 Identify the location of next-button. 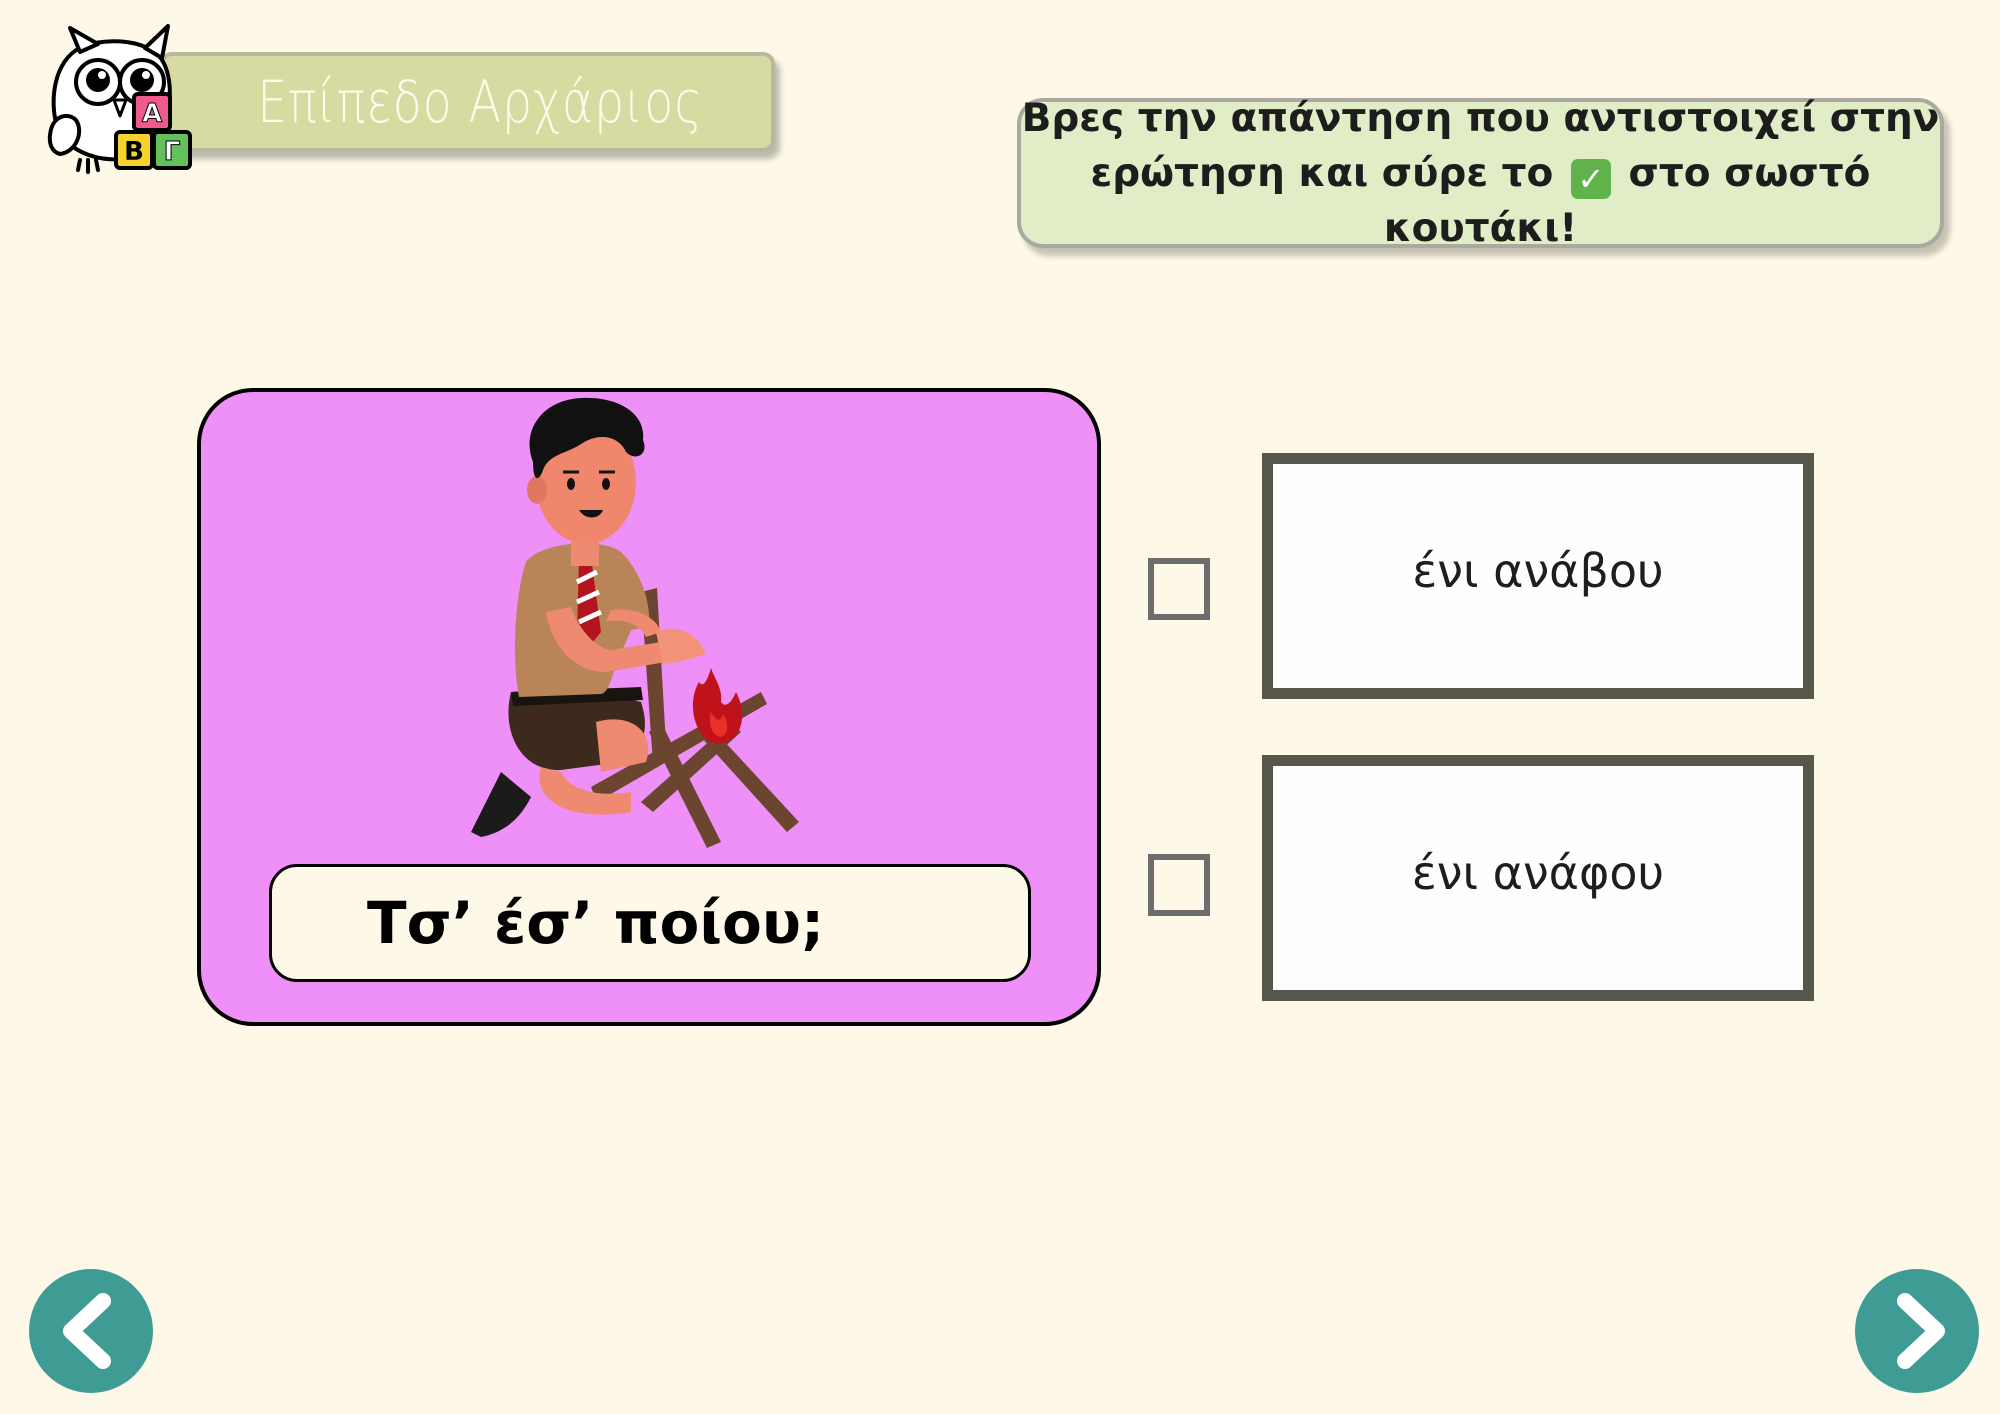
(1917, 1331).